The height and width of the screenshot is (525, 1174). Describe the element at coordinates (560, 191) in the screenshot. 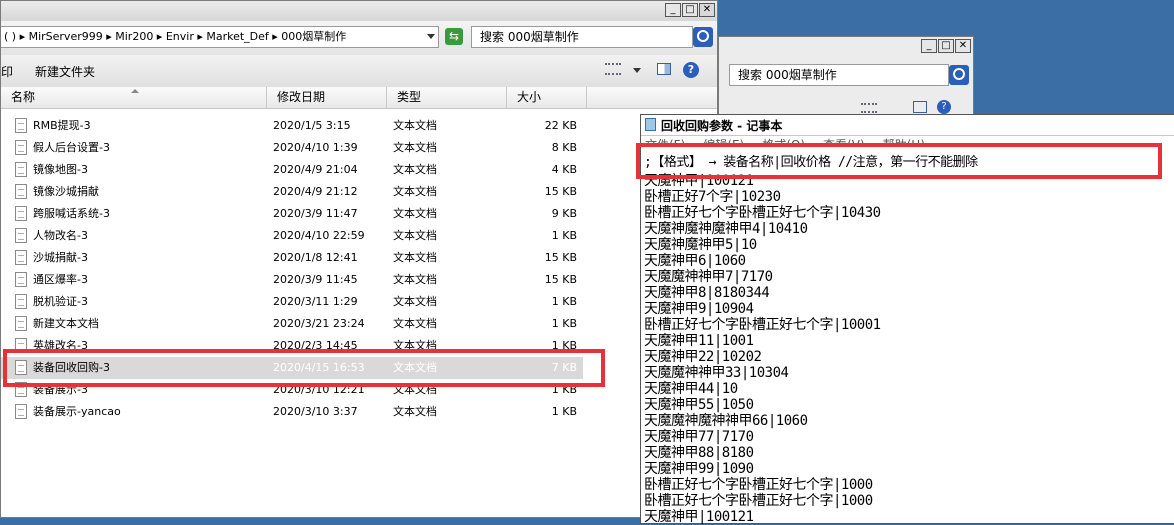

I see `file-size: 15 KB` at that location.